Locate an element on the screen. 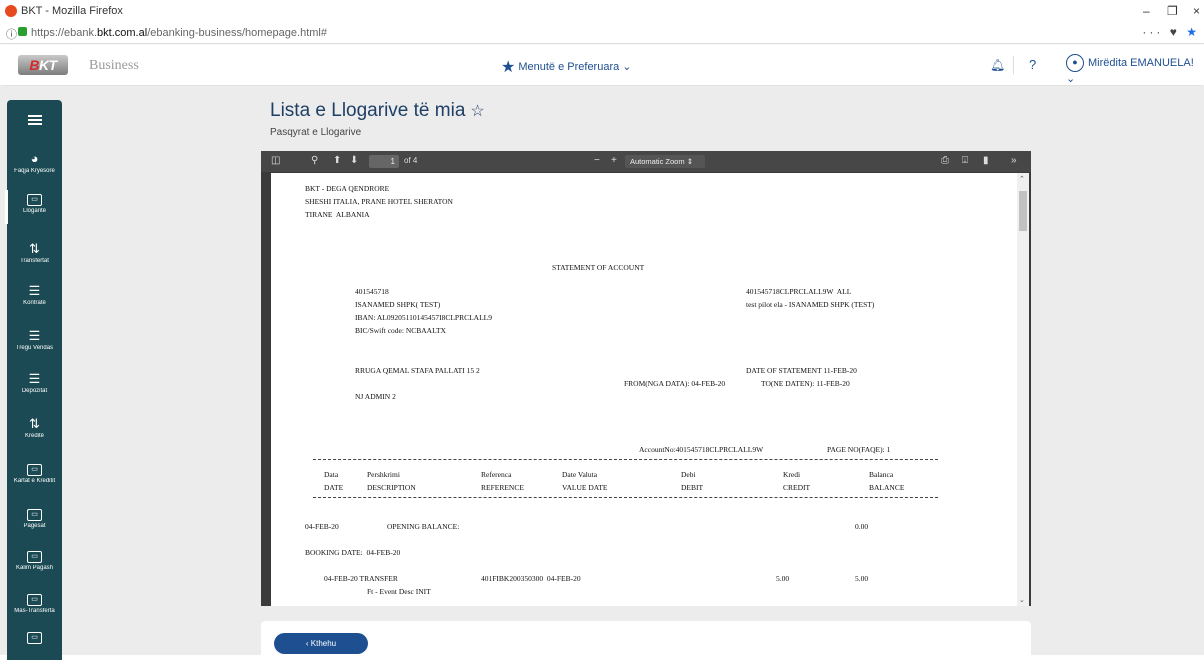 The height and width of the screenshot is (670, 1204). zoom-out-button: − is located at coordinates (597, 160).